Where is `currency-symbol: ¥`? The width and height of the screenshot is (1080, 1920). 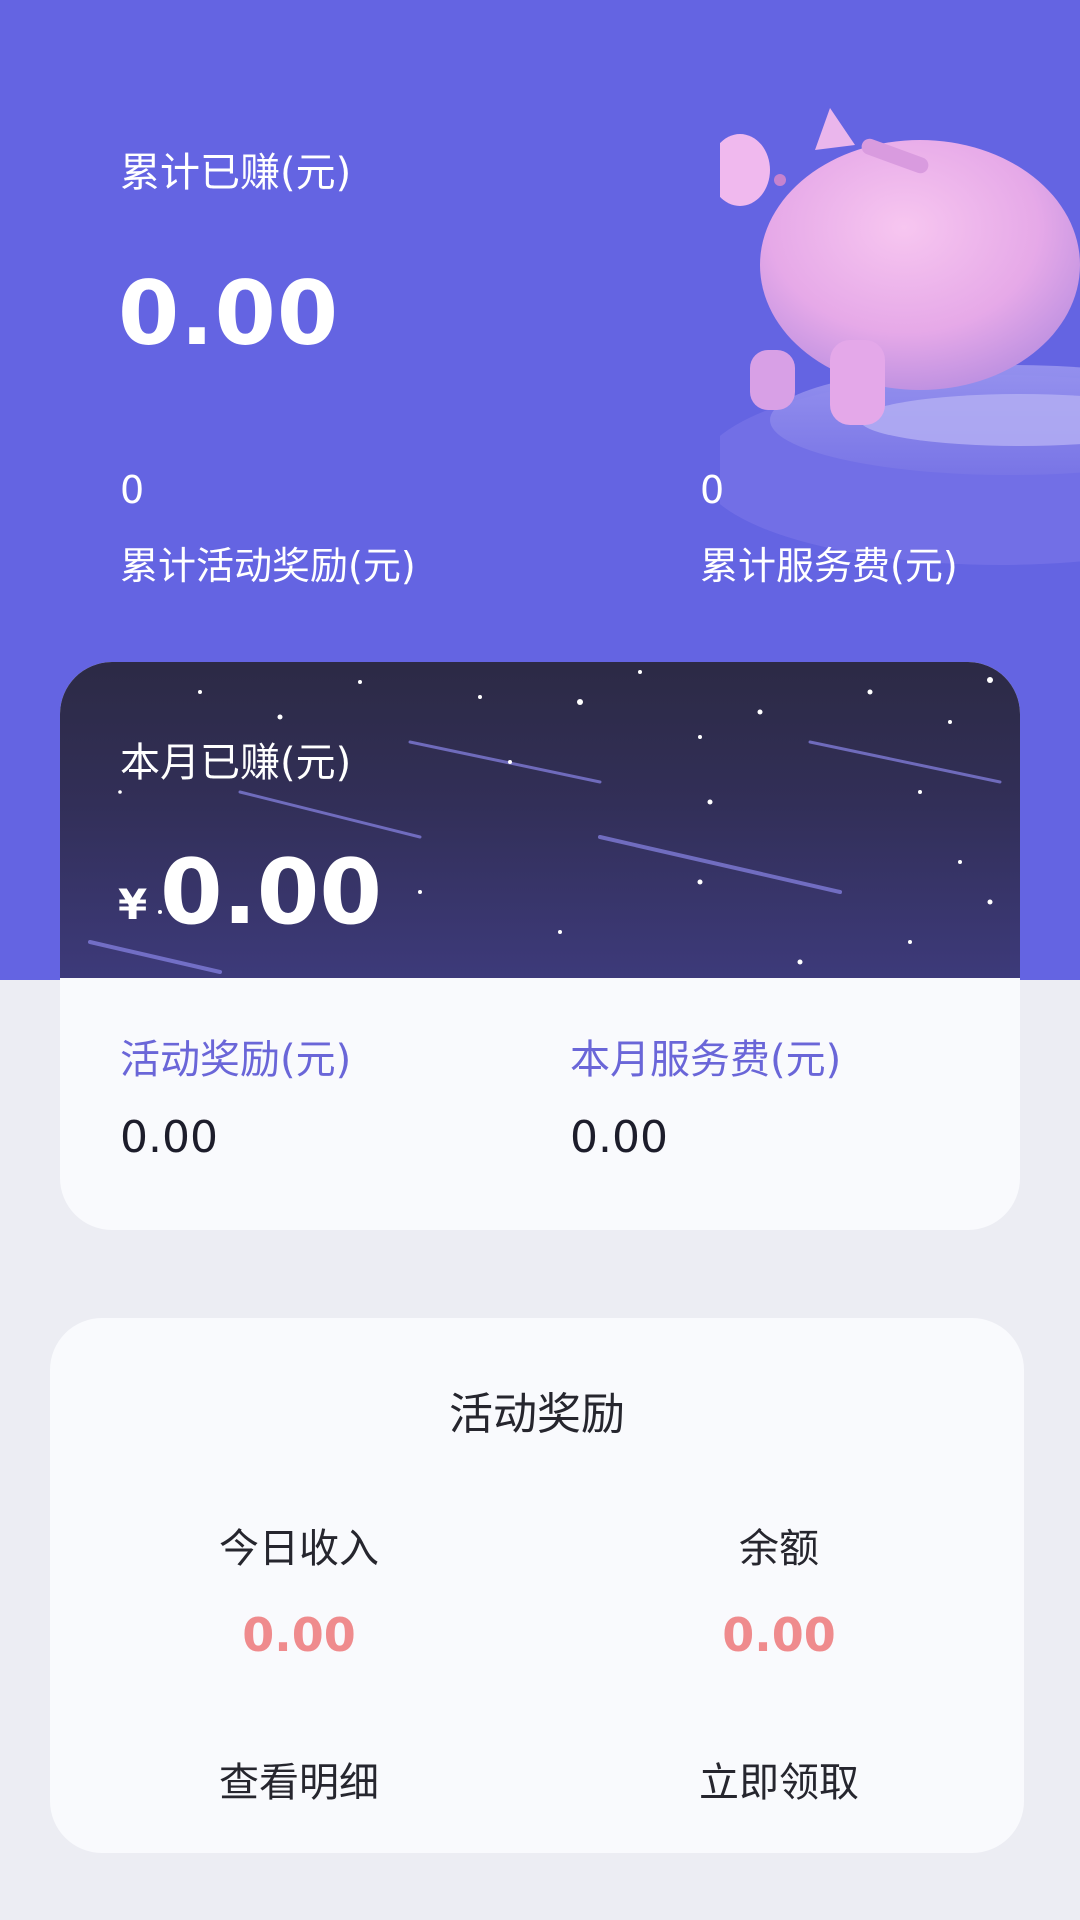
currency-symbol: ¥ is located at coordinates (133, 904).